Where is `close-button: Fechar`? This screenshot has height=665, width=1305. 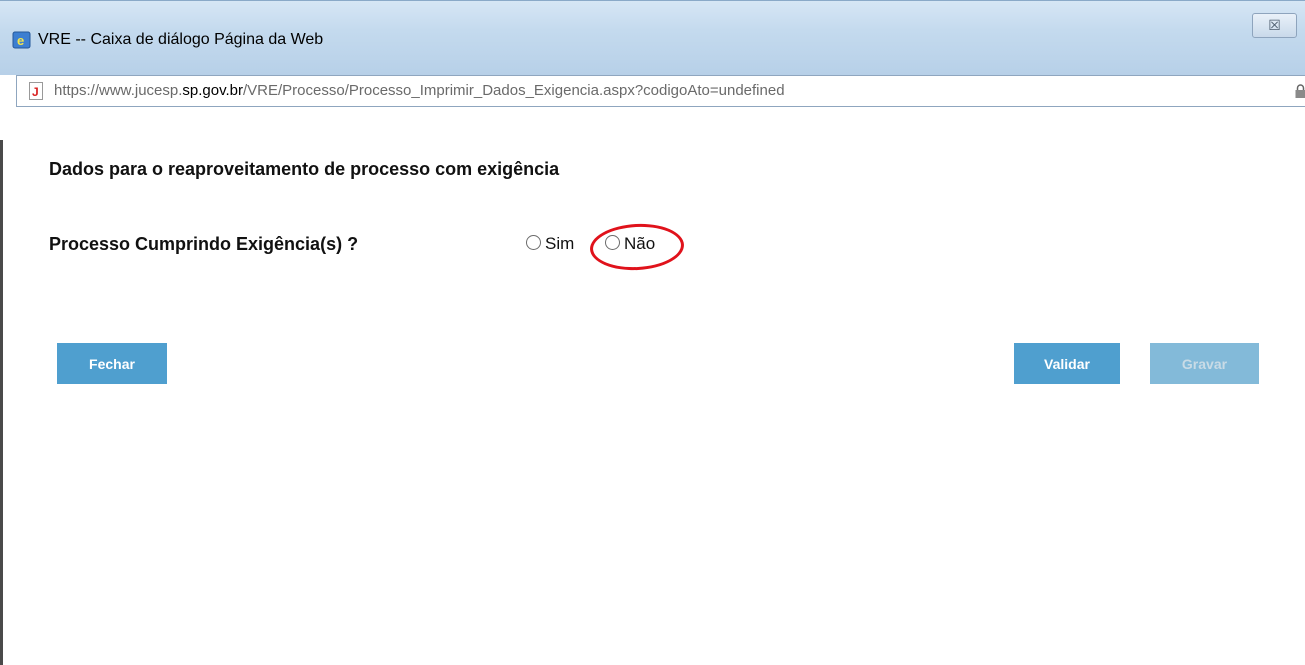 close-button: Fechar is located at coordinates (112, 363).